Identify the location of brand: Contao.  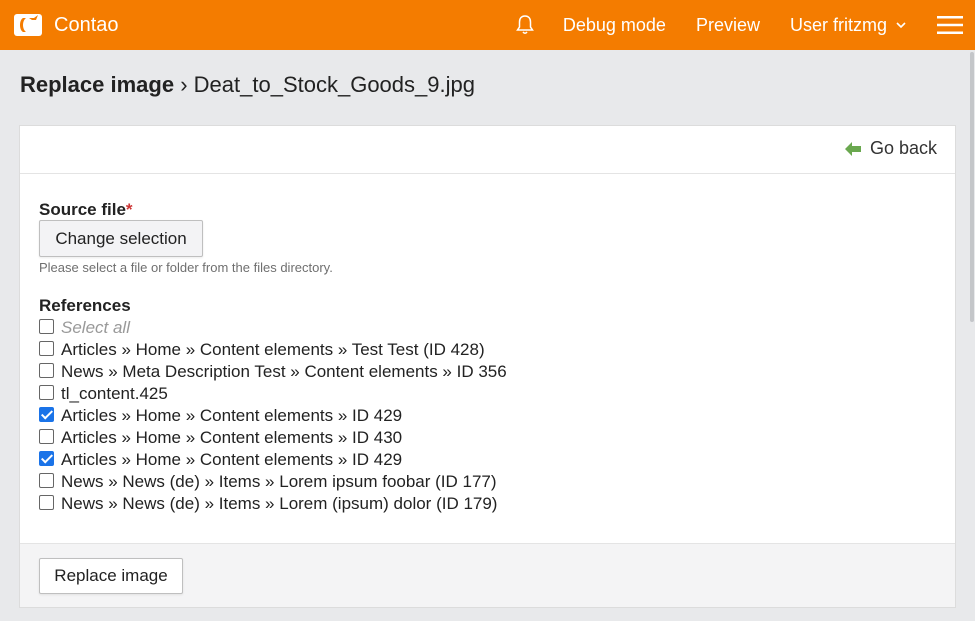
(65, 25).